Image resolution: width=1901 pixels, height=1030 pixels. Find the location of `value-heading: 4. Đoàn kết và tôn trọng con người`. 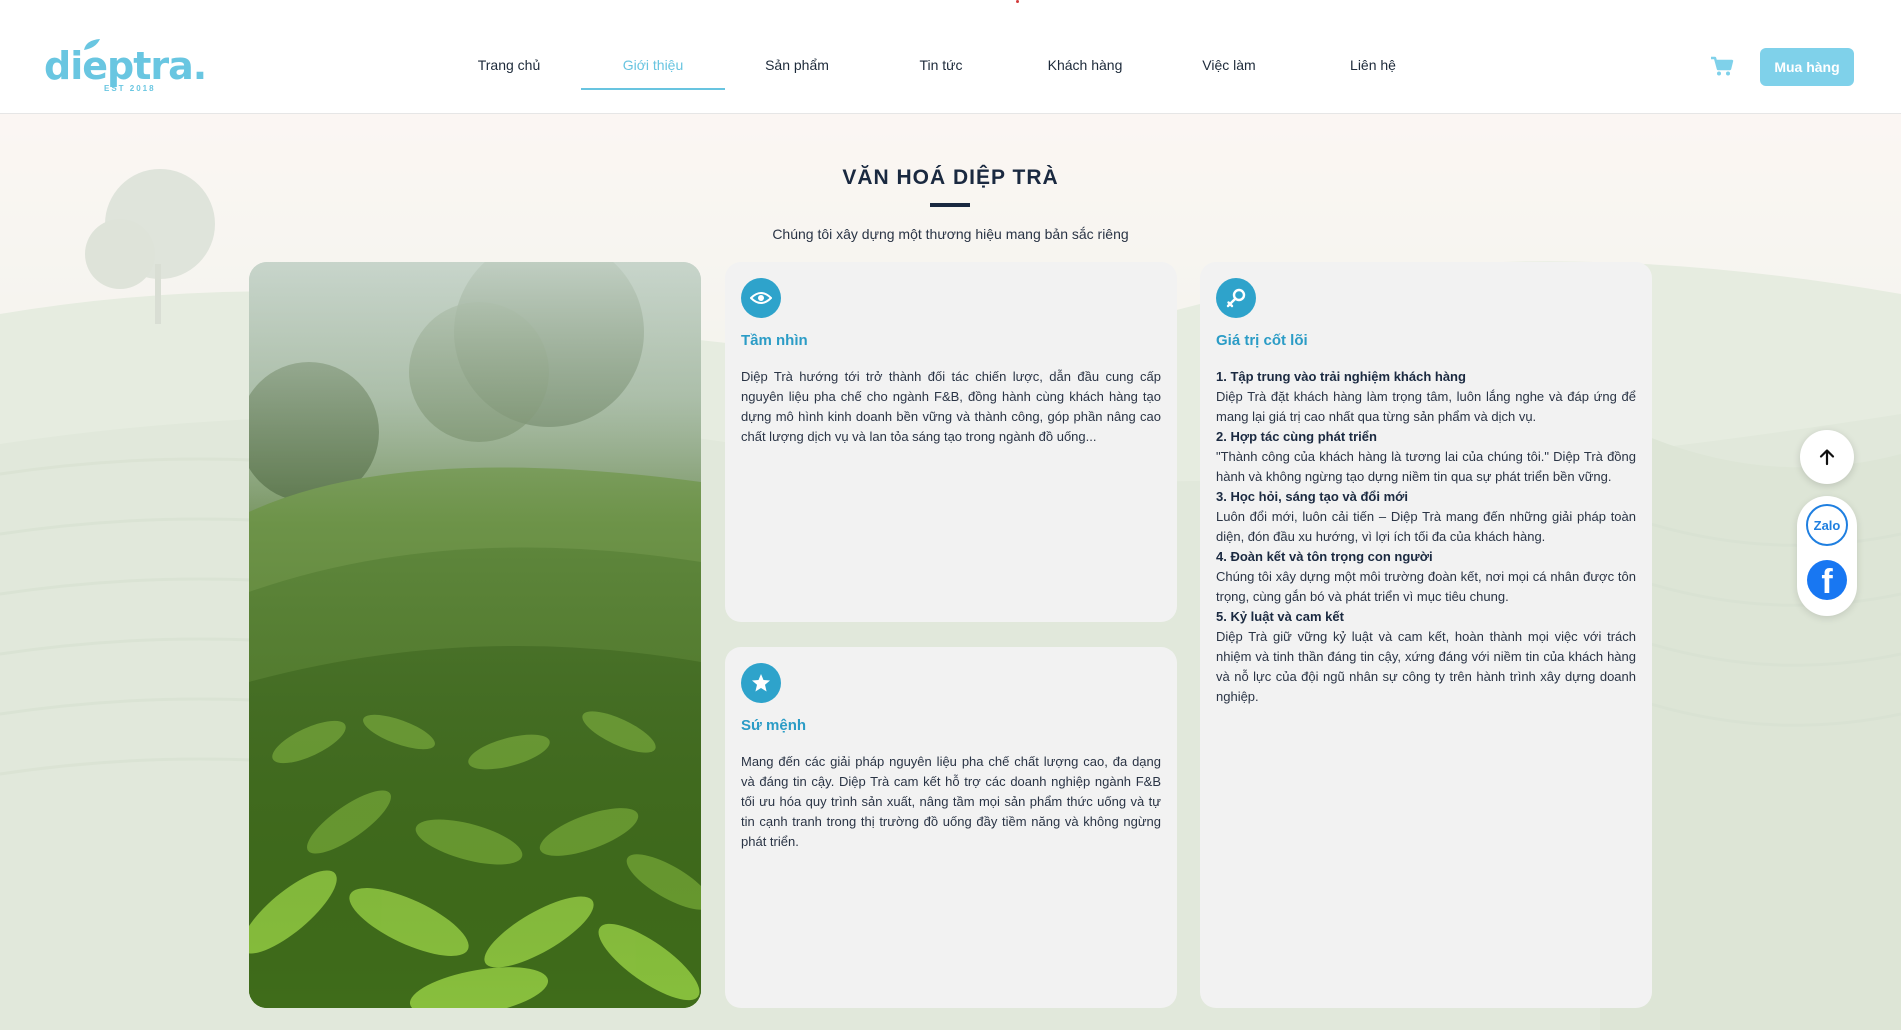

value-heading: 4. Đoàn kết và tôn trọng con người is located at coordinates (1324, 556).